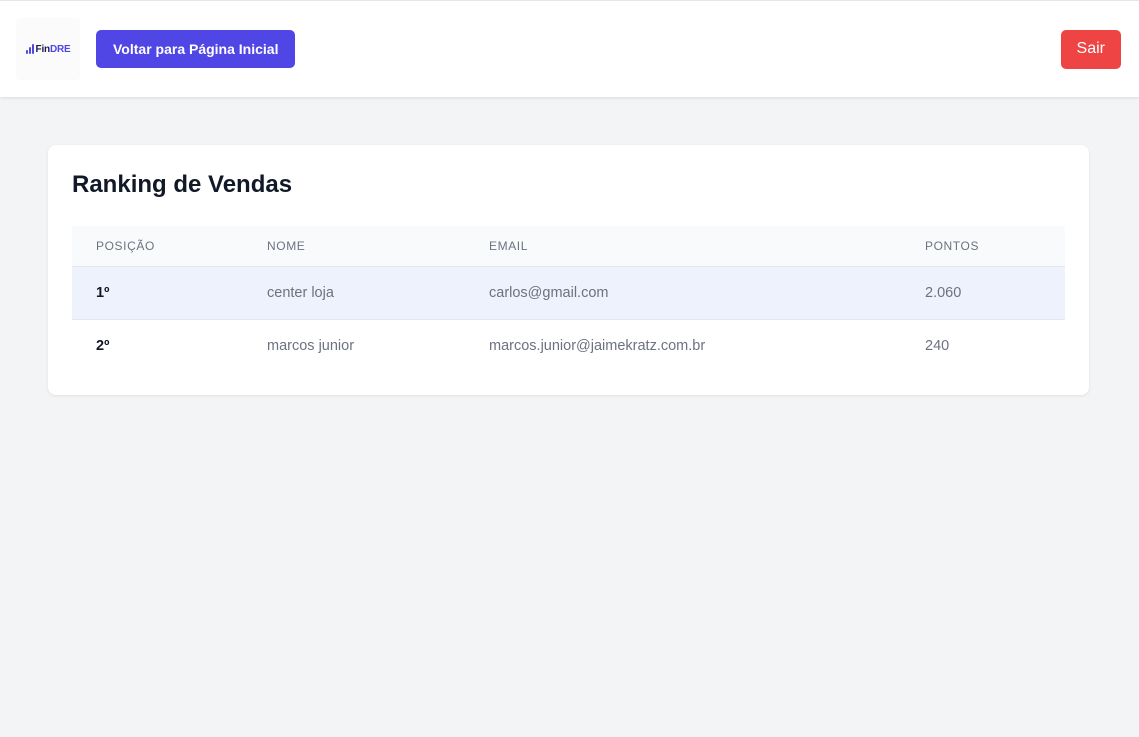 The height and width of the screenshot is (737, 1139). What do you see at coordinates (157, 246) in the screenshot?
I see `column-header-position: POSIÇÃO` at bounding box center [157, 246].